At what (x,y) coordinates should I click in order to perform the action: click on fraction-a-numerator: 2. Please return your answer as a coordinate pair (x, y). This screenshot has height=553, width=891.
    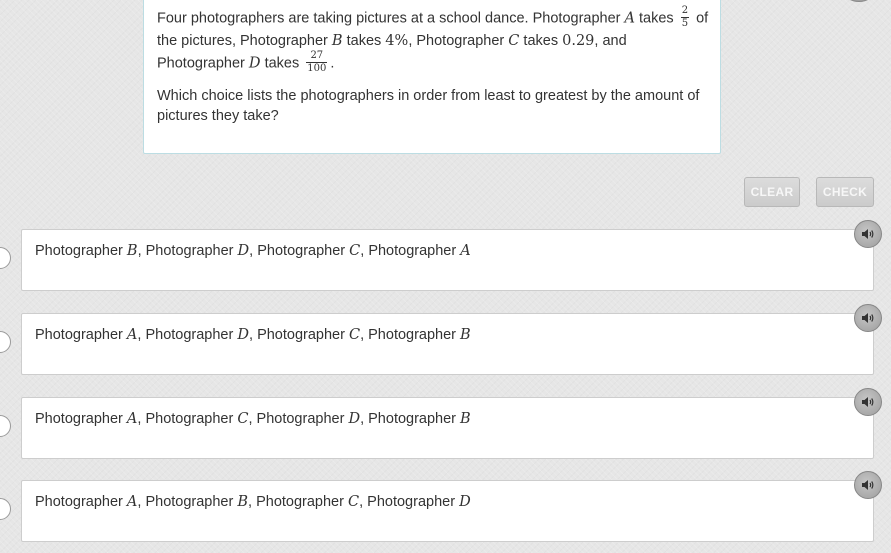
    Looking at the image, I should click on (685, 11).